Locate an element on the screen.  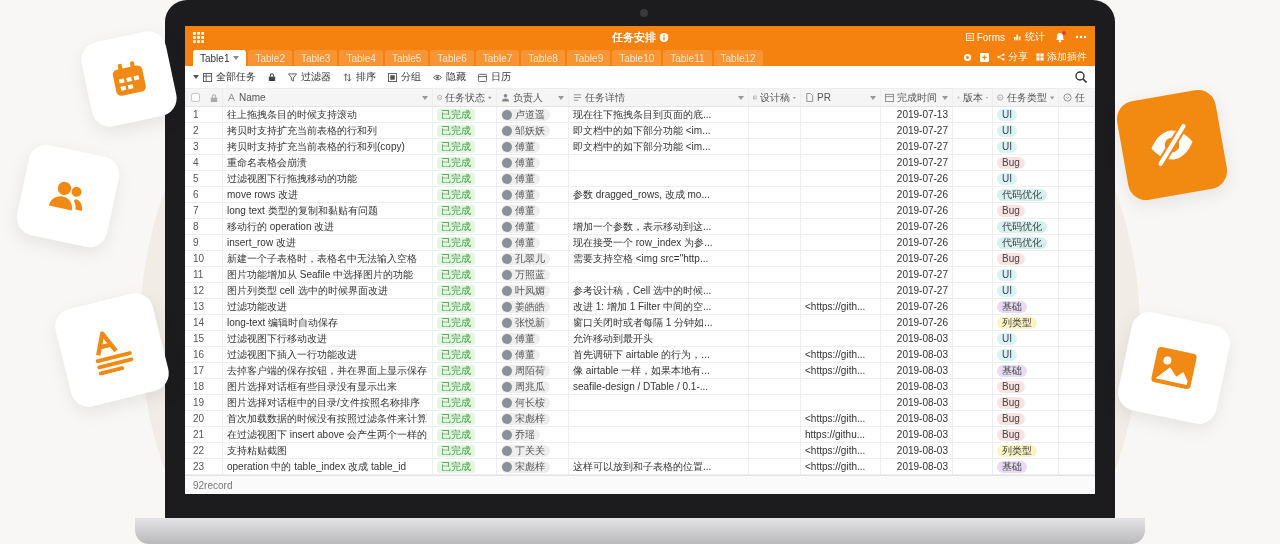
column-header: PR is located at coordinates (824, 97).